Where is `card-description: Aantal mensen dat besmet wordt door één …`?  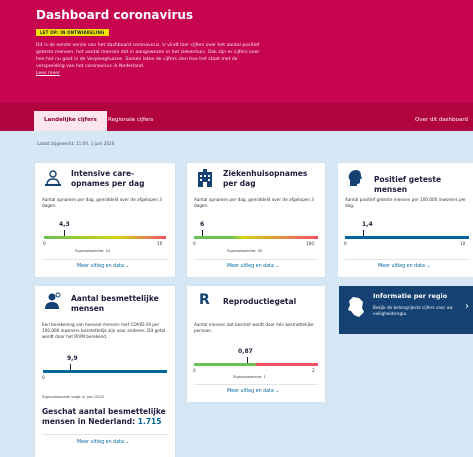
card-description: Aantal mensen dat besmet wordt door één … is located at coordinates (254, 327).